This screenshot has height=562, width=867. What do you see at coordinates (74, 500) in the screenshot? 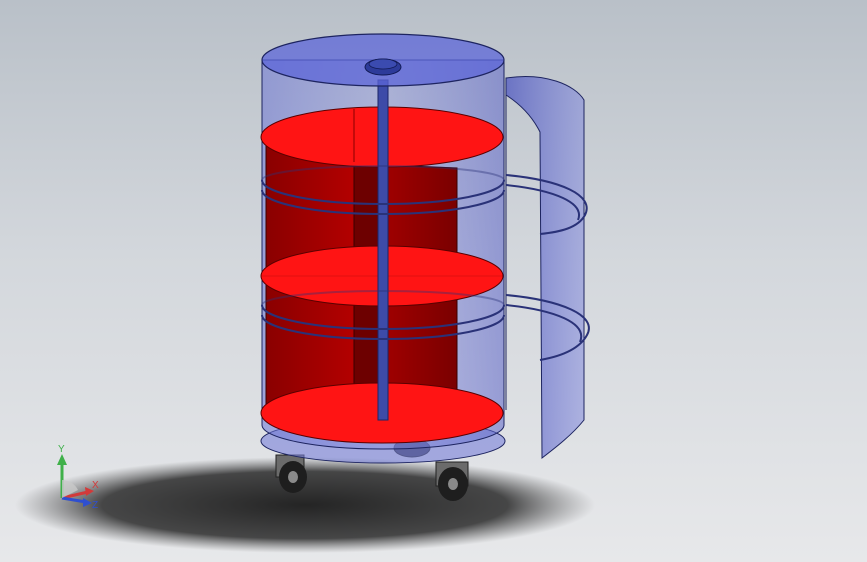
I see `z-axis-line` at bounding box center [74, 500].